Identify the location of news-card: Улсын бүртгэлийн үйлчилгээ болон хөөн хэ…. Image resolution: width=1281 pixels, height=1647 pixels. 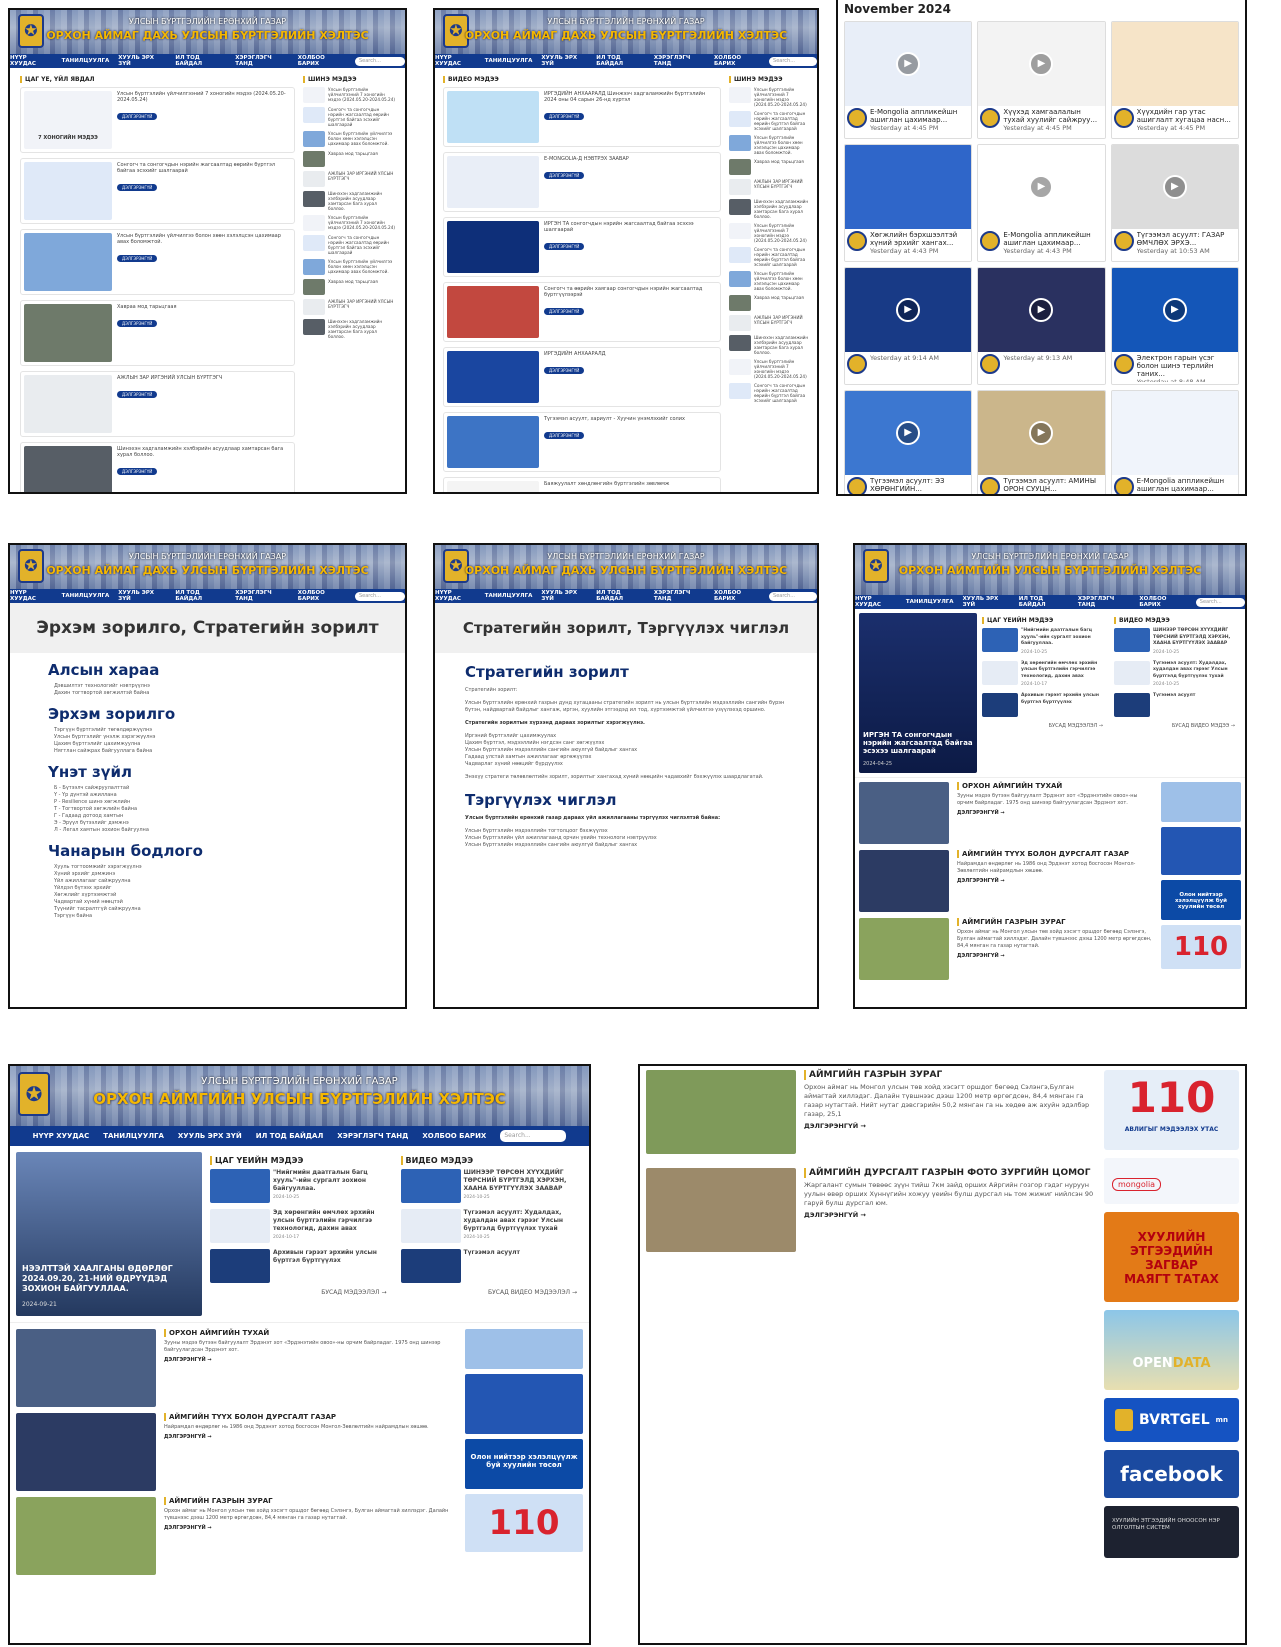
(157, 262).